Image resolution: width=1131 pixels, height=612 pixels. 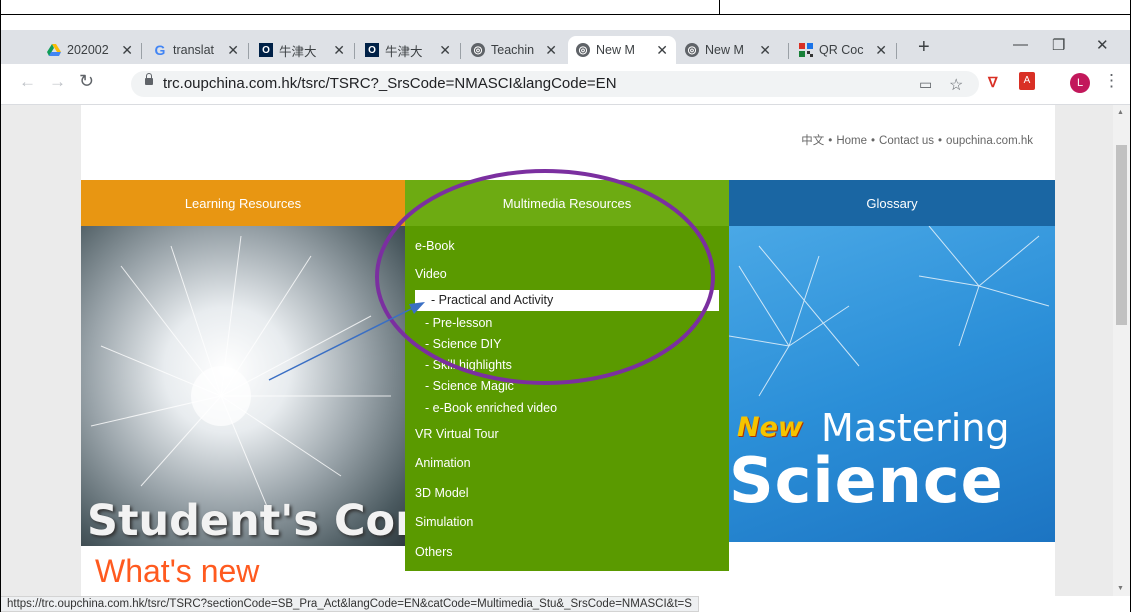 What do you see at coordinates (341, 344) in the screenshot?
I see `annotation-arrow-line` at bounding box center [341, 344].